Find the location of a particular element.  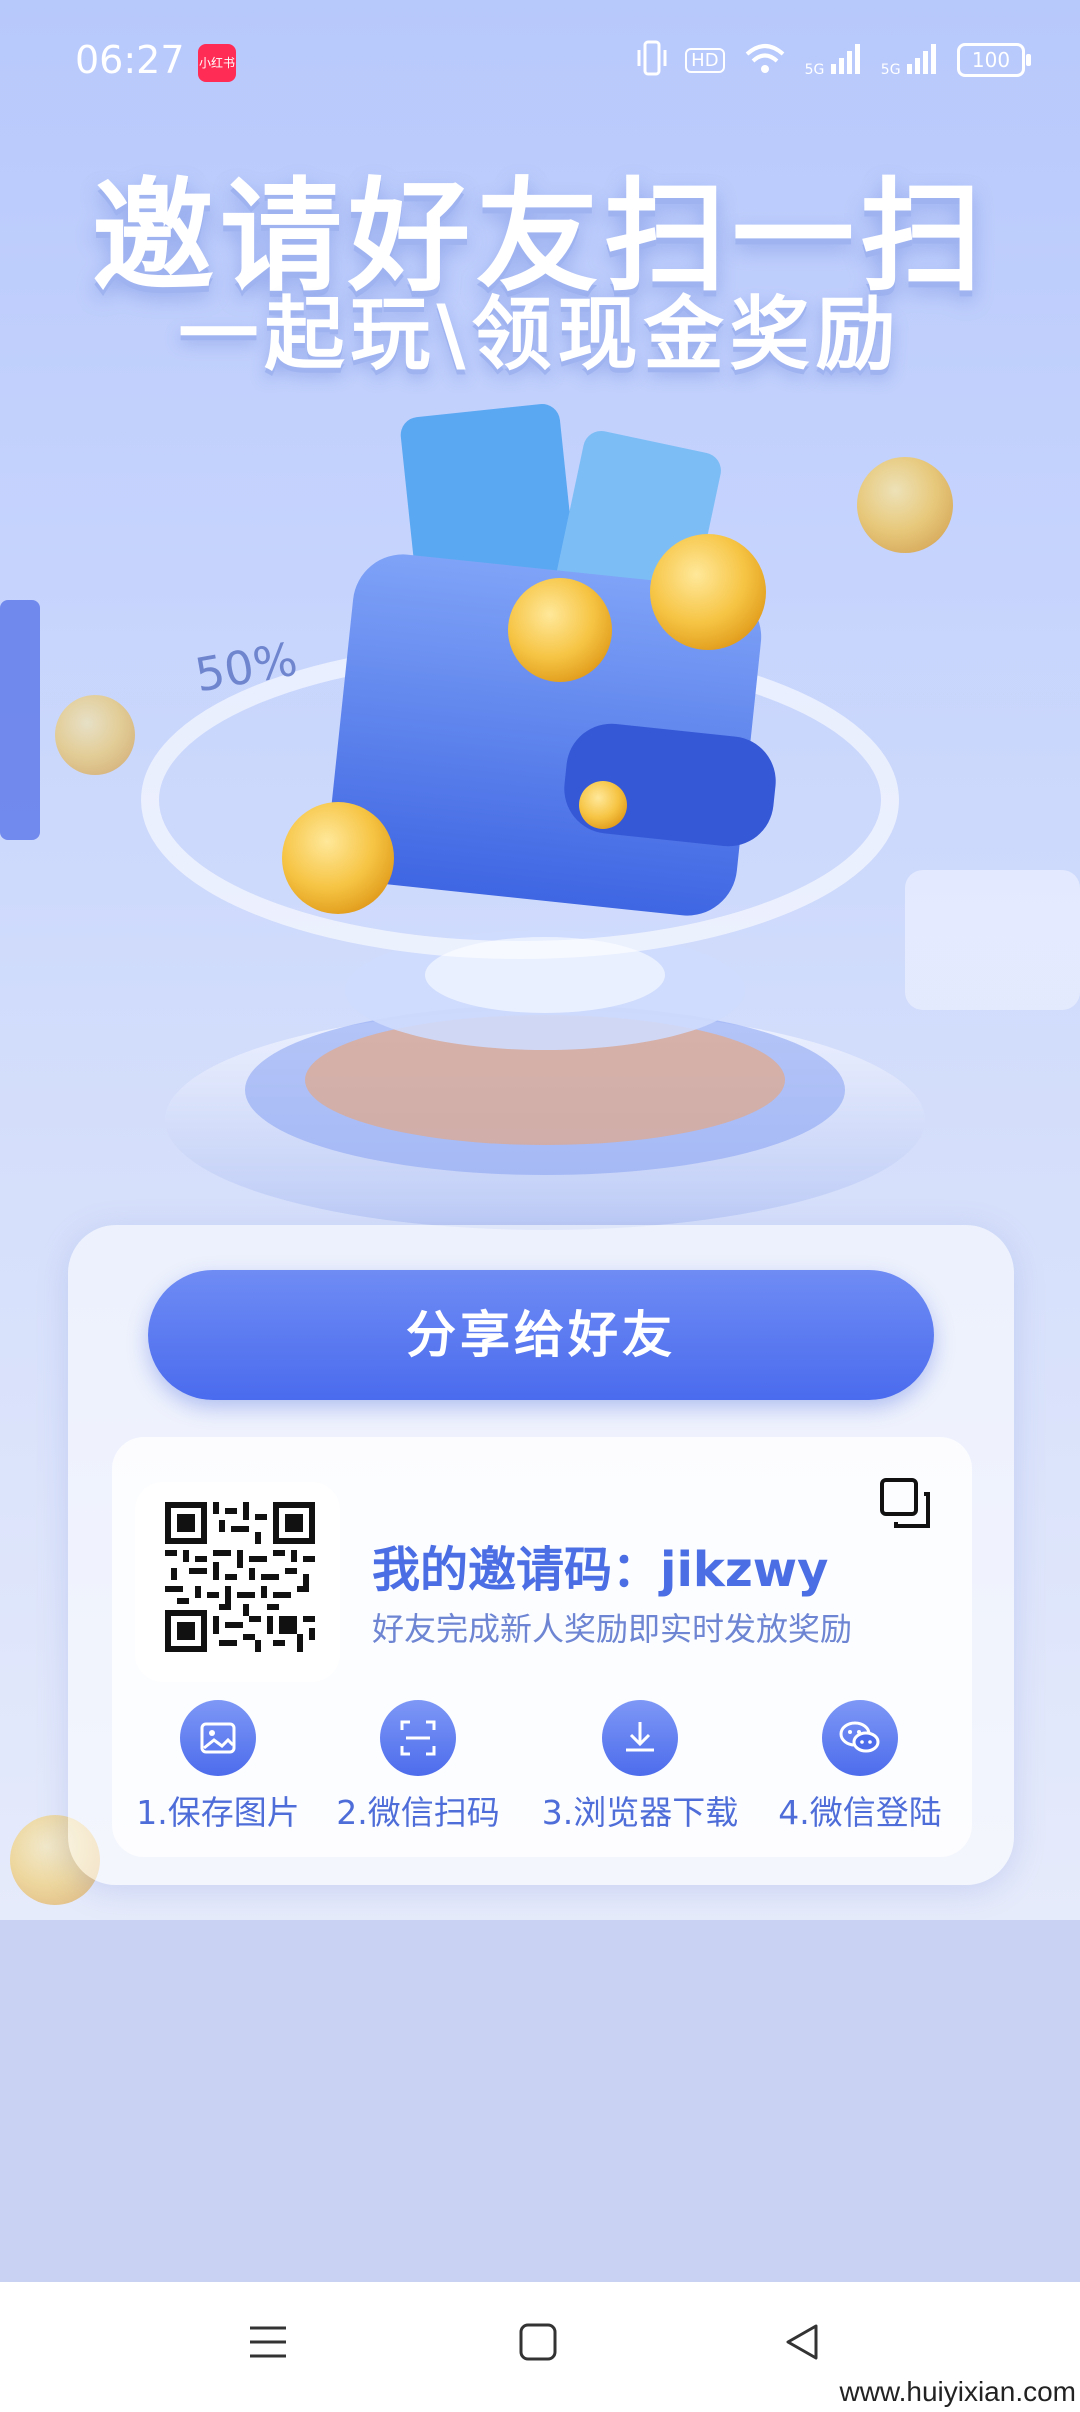

xiaohongshu-app-icon: 小红书 is located at coordinates (217, 63).